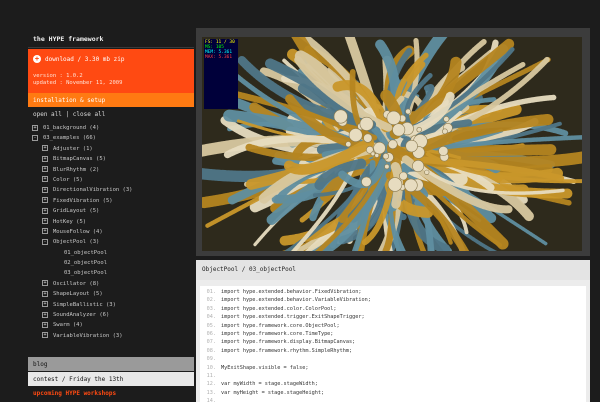 The image size is (600, 402). Describe the element at coordinates (84, 304) in the screenshot. I see `tree-item-label: SimpleBallistic (3)` at that location.